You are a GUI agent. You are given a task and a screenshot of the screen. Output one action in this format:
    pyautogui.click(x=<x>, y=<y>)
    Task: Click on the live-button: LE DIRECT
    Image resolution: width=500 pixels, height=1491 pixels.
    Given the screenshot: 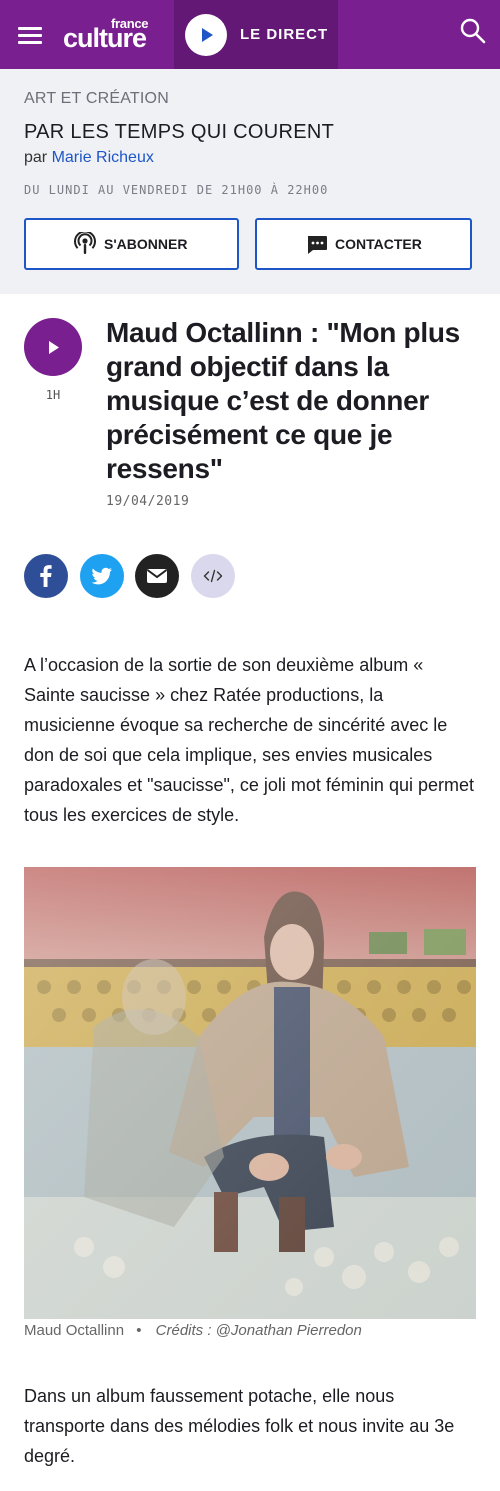 What is the action you would take?
    pyautogui.click(x=256, y=34)
    